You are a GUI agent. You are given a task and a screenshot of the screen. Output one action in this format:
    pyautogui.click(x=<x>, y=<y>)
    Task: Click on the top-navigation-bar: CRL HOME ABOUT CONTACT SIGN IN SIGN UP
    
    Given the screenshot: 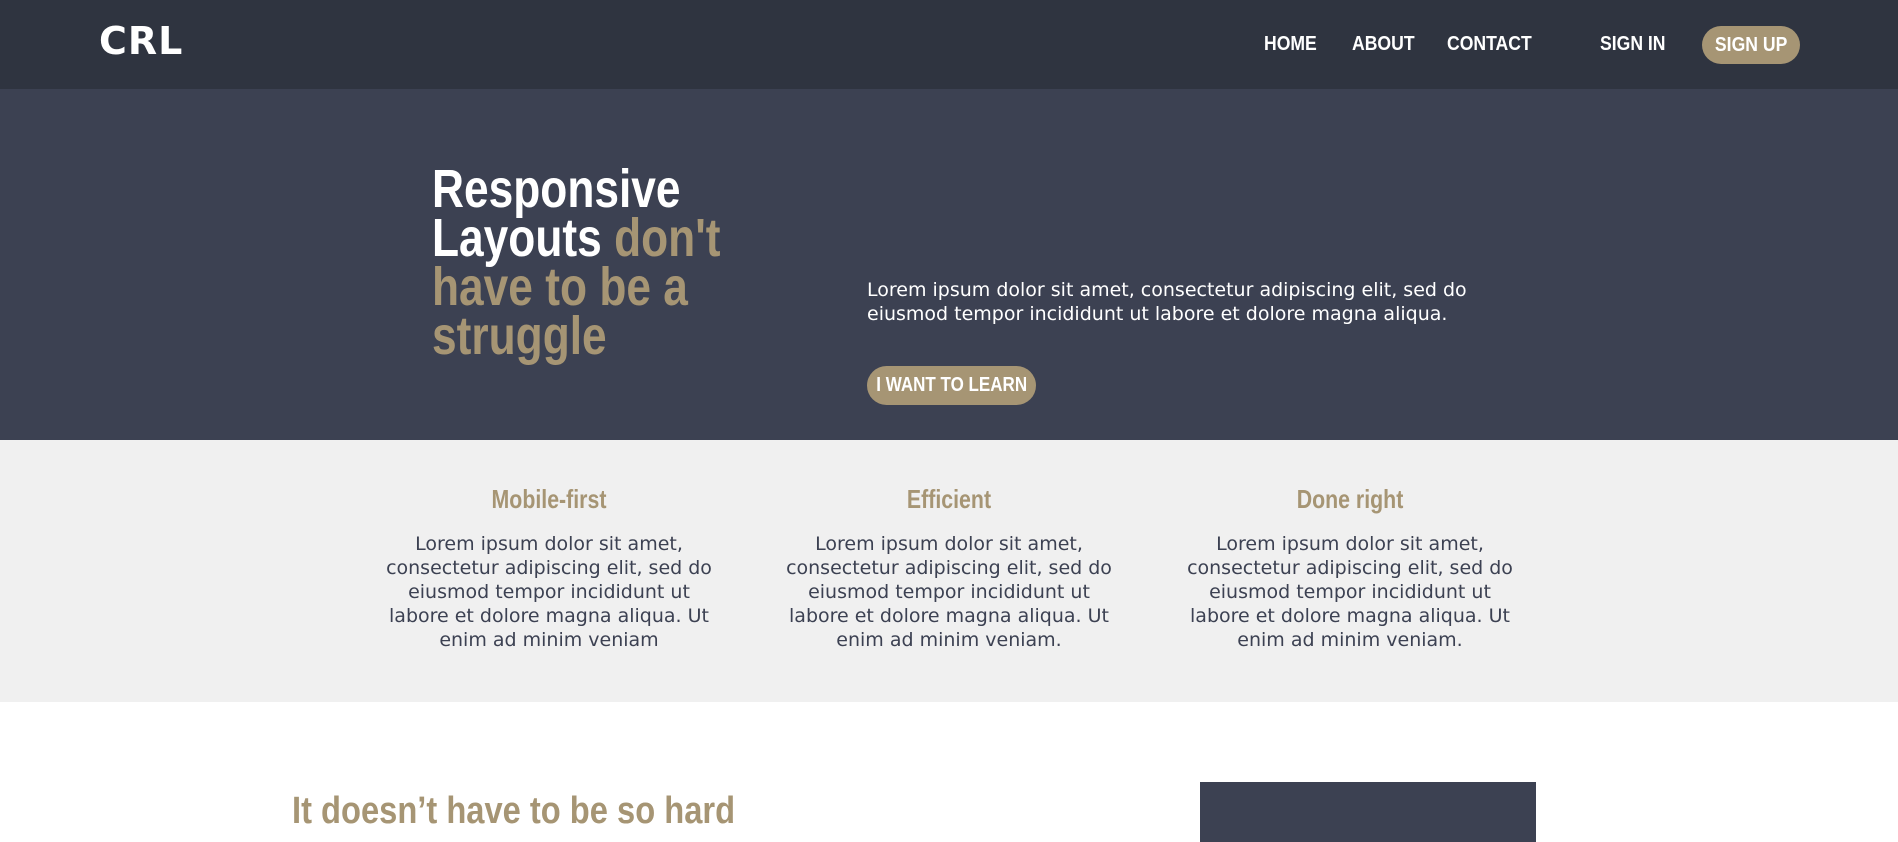 What is the action you would take?
    pyautogui.click(x=949, y=44)
    